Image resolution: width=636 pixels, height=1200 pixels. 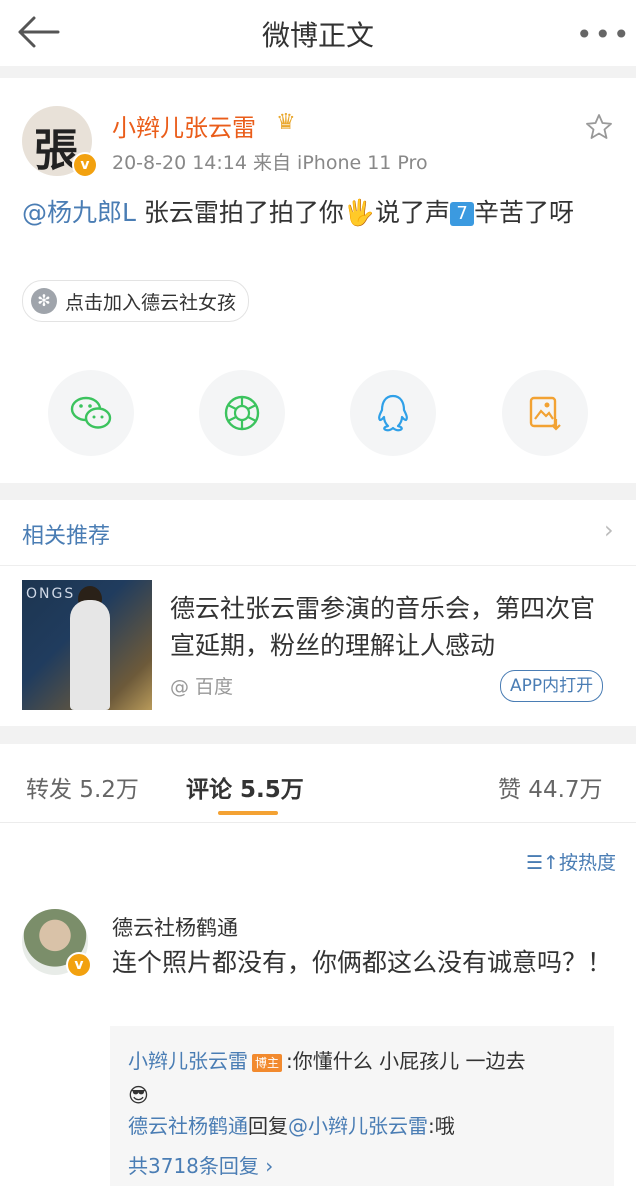 What do you see at coordinates (79, 212) in the screenshot?
I see `mention-link: @杨九郎L` at bounding box center [79, 212].